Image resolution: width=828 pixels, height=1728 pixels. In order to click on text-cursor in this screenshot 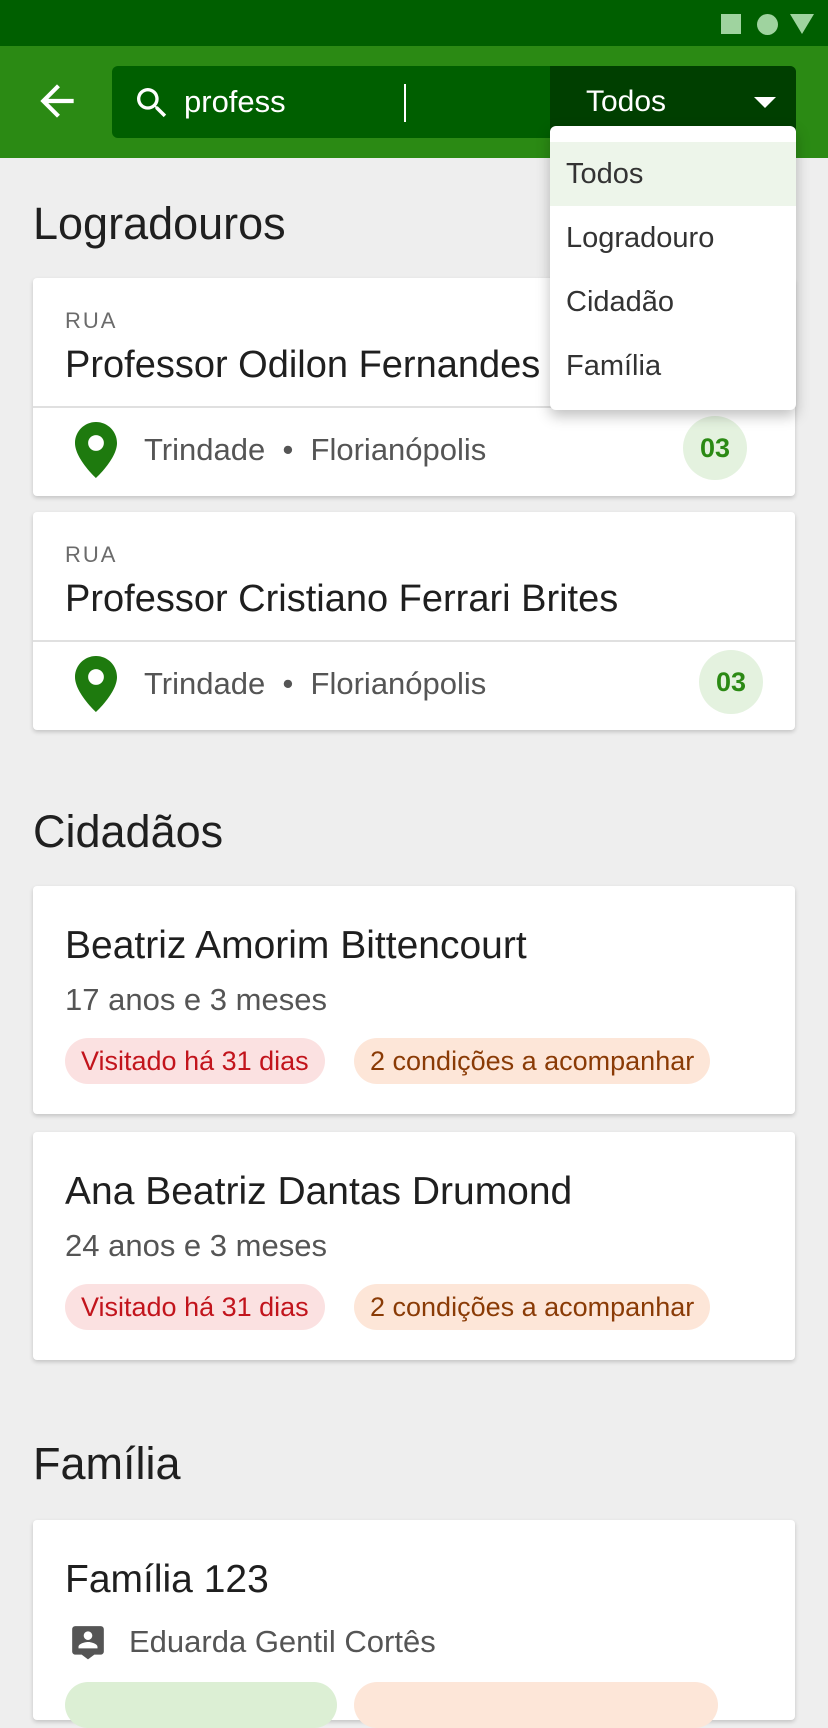, I will do `click(405, 103)`.